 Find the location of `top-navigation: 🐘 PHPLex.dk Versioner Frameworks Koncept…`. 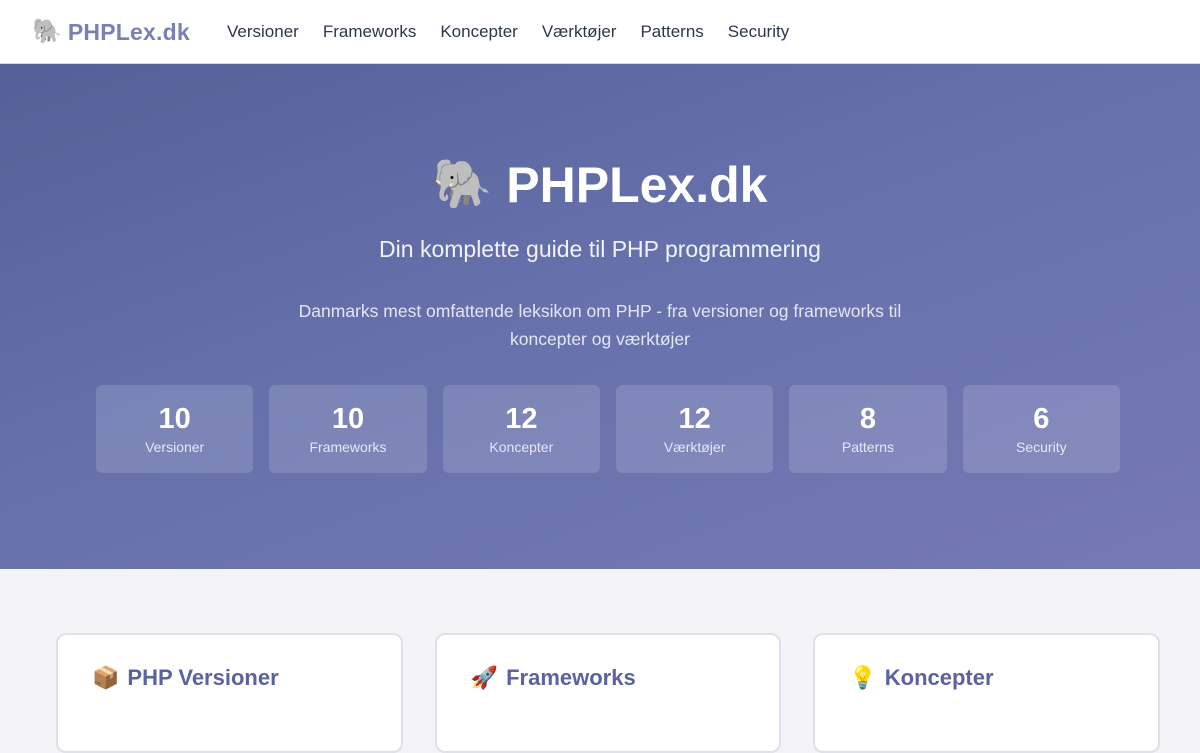

top-navigation: 🐘 PHPLex.dk Versioner Frameworks Koncept… is located at coordinates (600, 32).